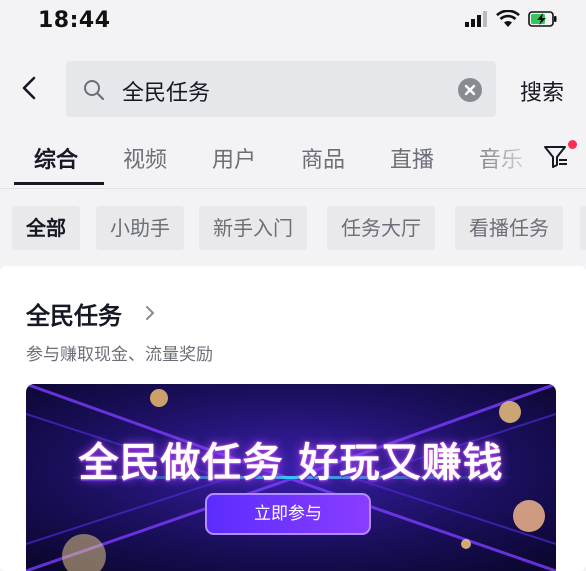 Image resolution: width=586 pixels, height=571 pixels. What do you see at coordinates (253, 228) in the screenshot?
I see `chip-beginner: 新手入门` at bounding box center [253, 228].